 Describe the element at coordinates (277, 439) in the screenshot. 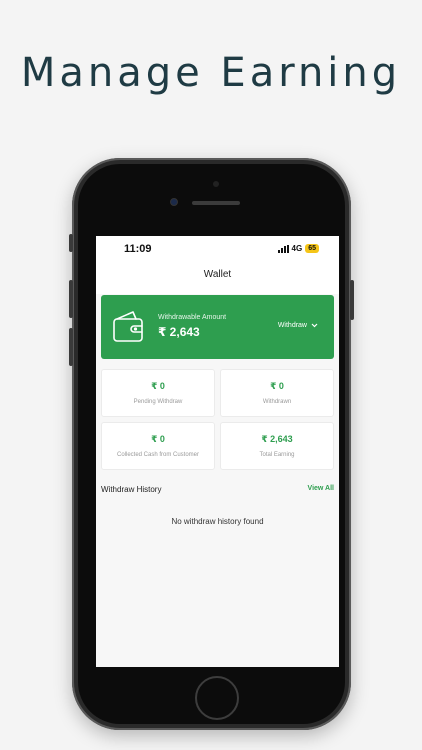

I see `stat-value: ₹ 2,643` at that location.